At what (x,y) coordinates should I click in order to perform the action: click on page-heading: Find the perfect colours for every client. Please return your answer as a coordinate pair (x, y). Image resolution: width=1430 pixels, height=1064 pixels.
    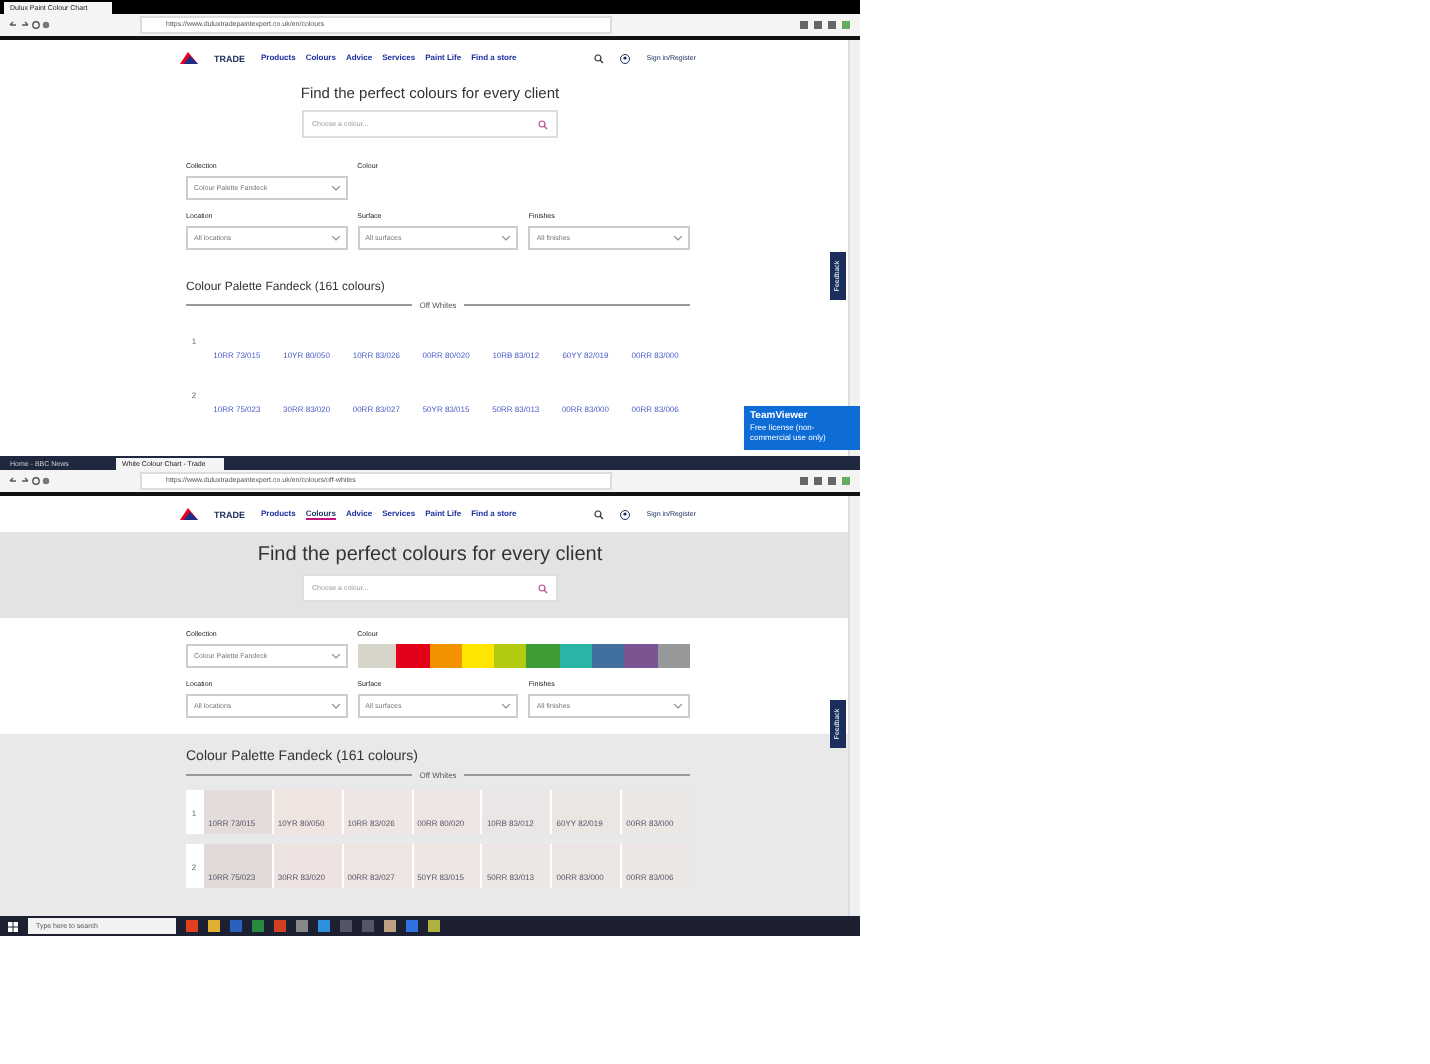
    Looking at the image, I should click on (430, 555).